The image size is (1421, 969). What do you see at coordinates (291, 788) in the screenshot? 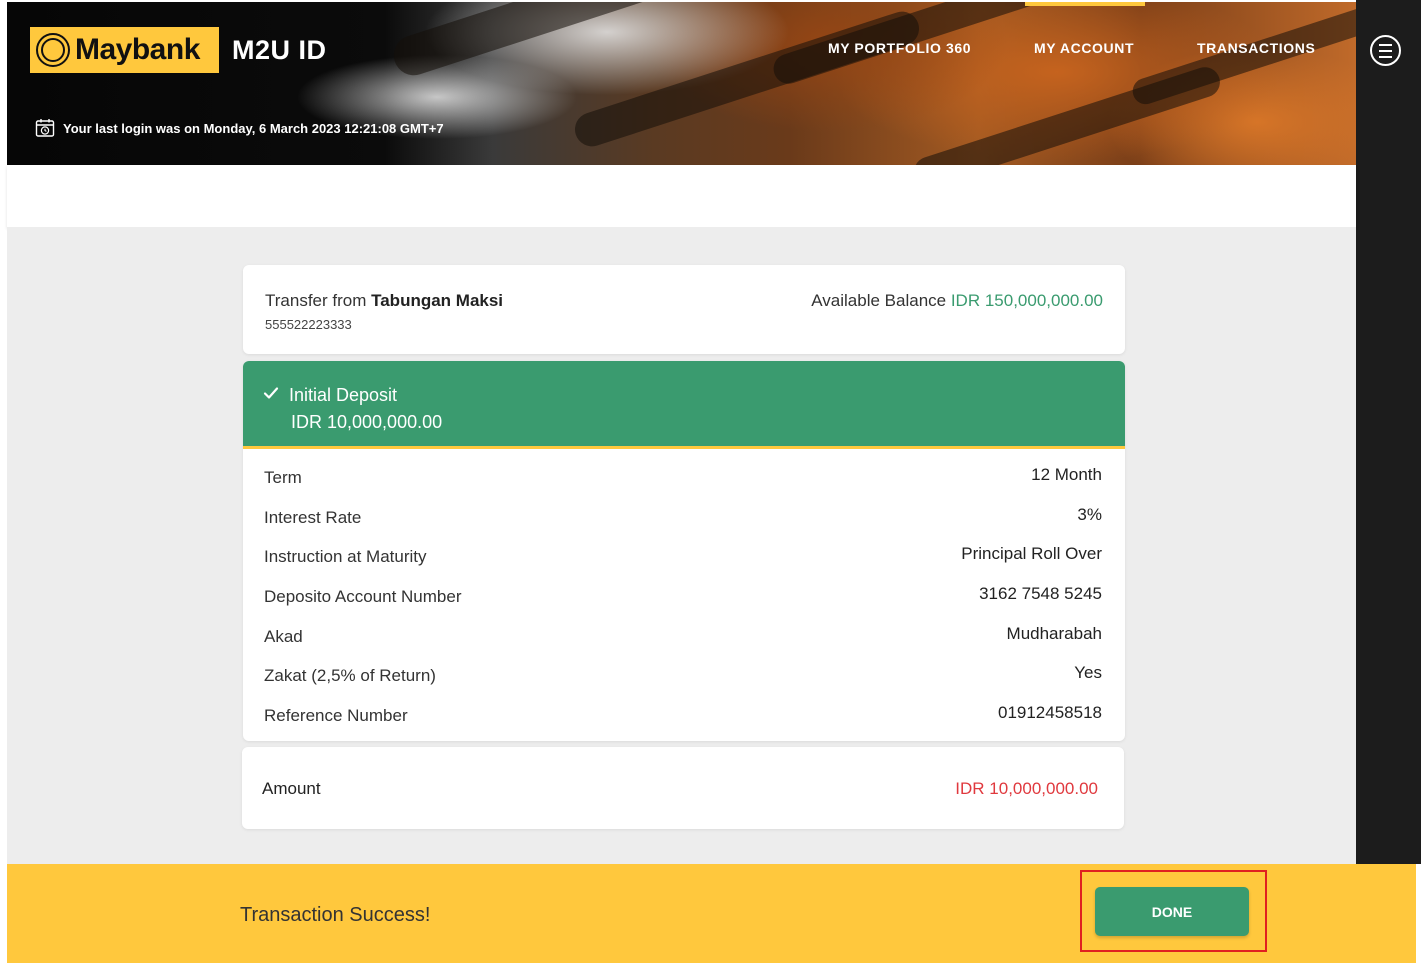
I see `amount-label: Amount` at bounding box center [291, 788].